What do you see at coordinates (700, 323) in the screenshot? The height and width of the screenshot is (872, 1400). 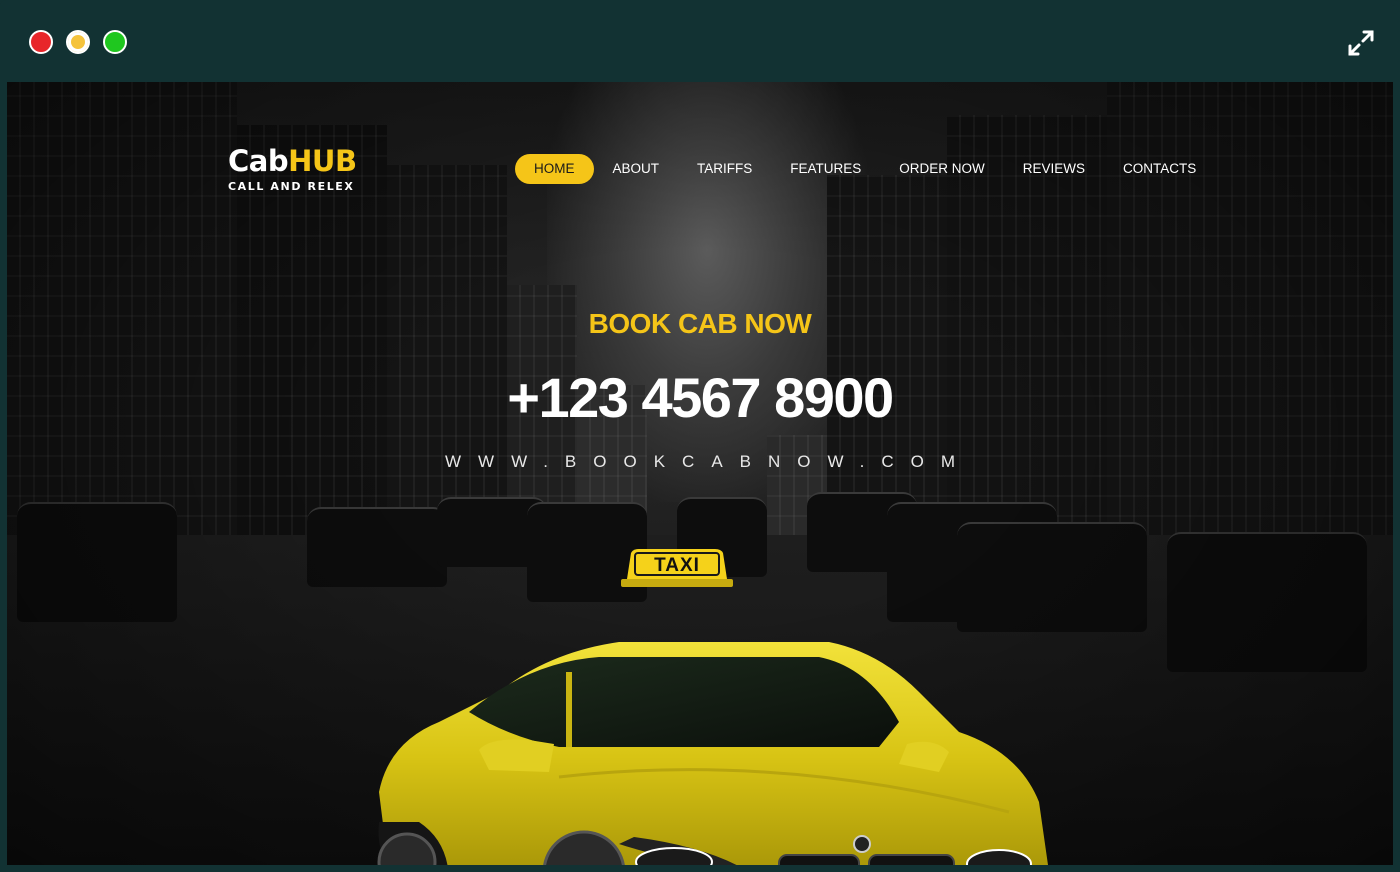 I see `hero-title: BOOK CAB NOW` at bounding box center [700, 323].